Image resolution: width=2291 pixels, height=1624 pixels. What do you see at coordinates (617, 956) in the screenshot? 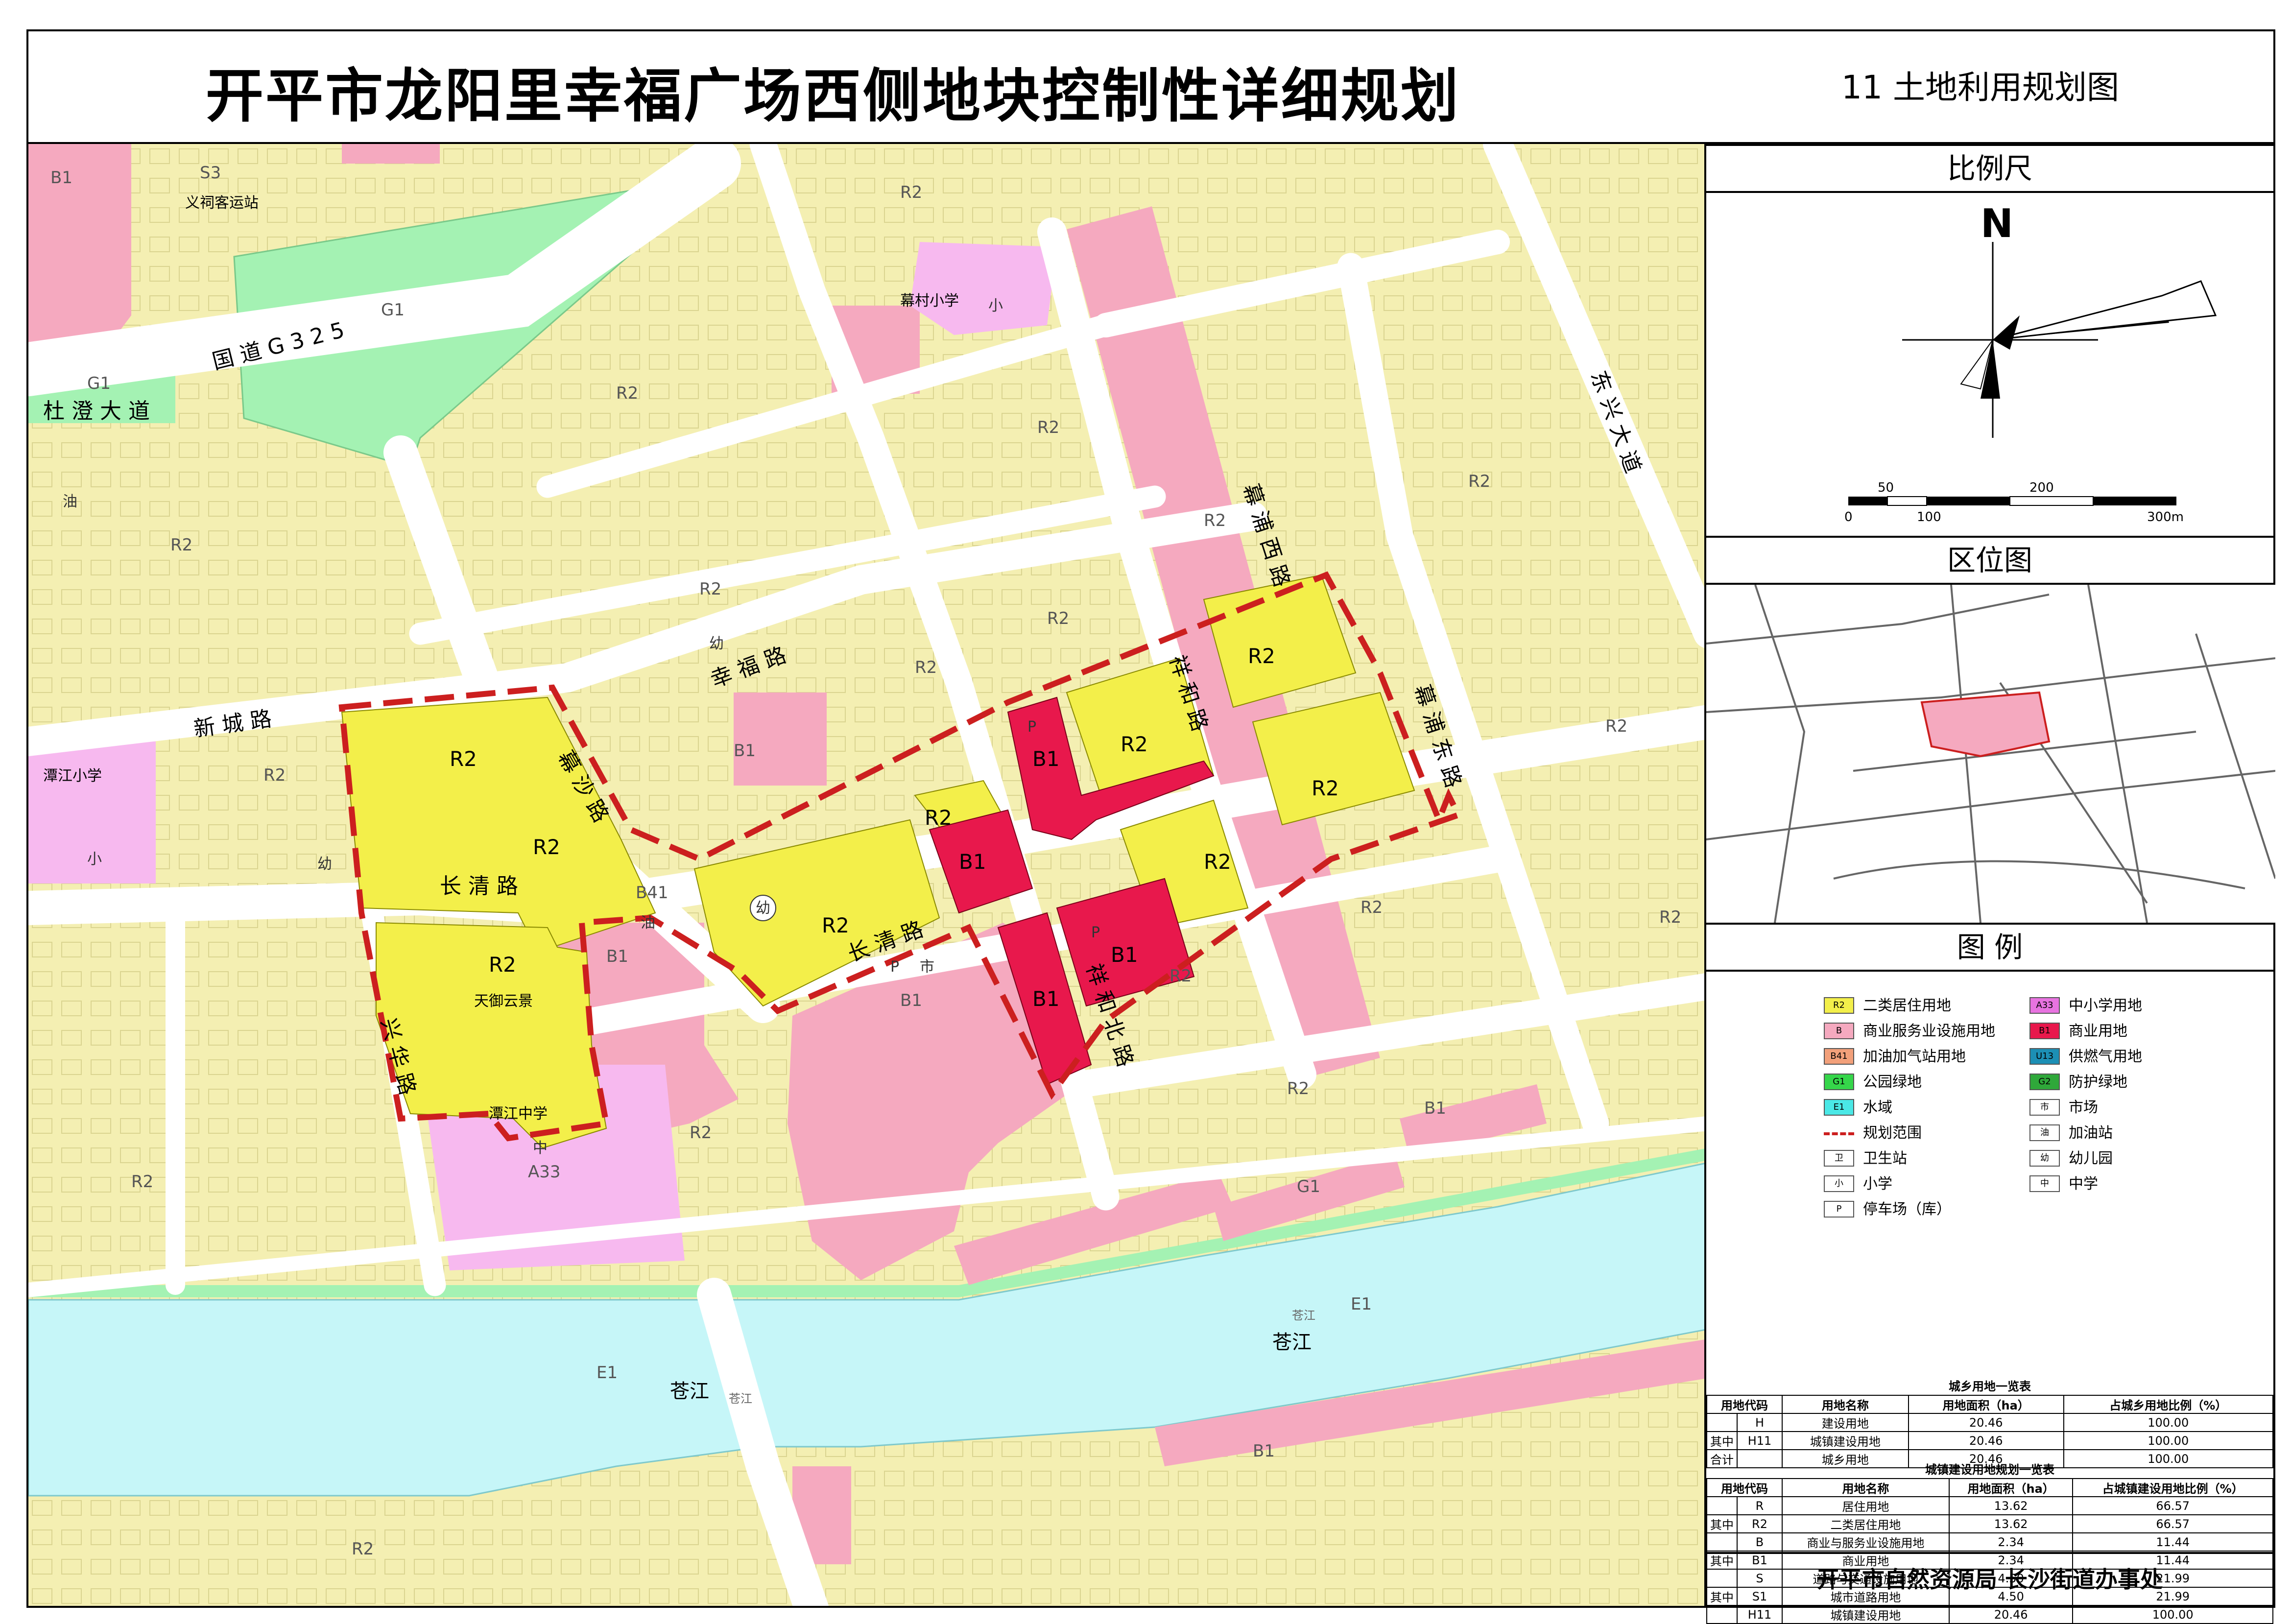
I see `code-b1-west: B1` at bounding box center [617, 956].